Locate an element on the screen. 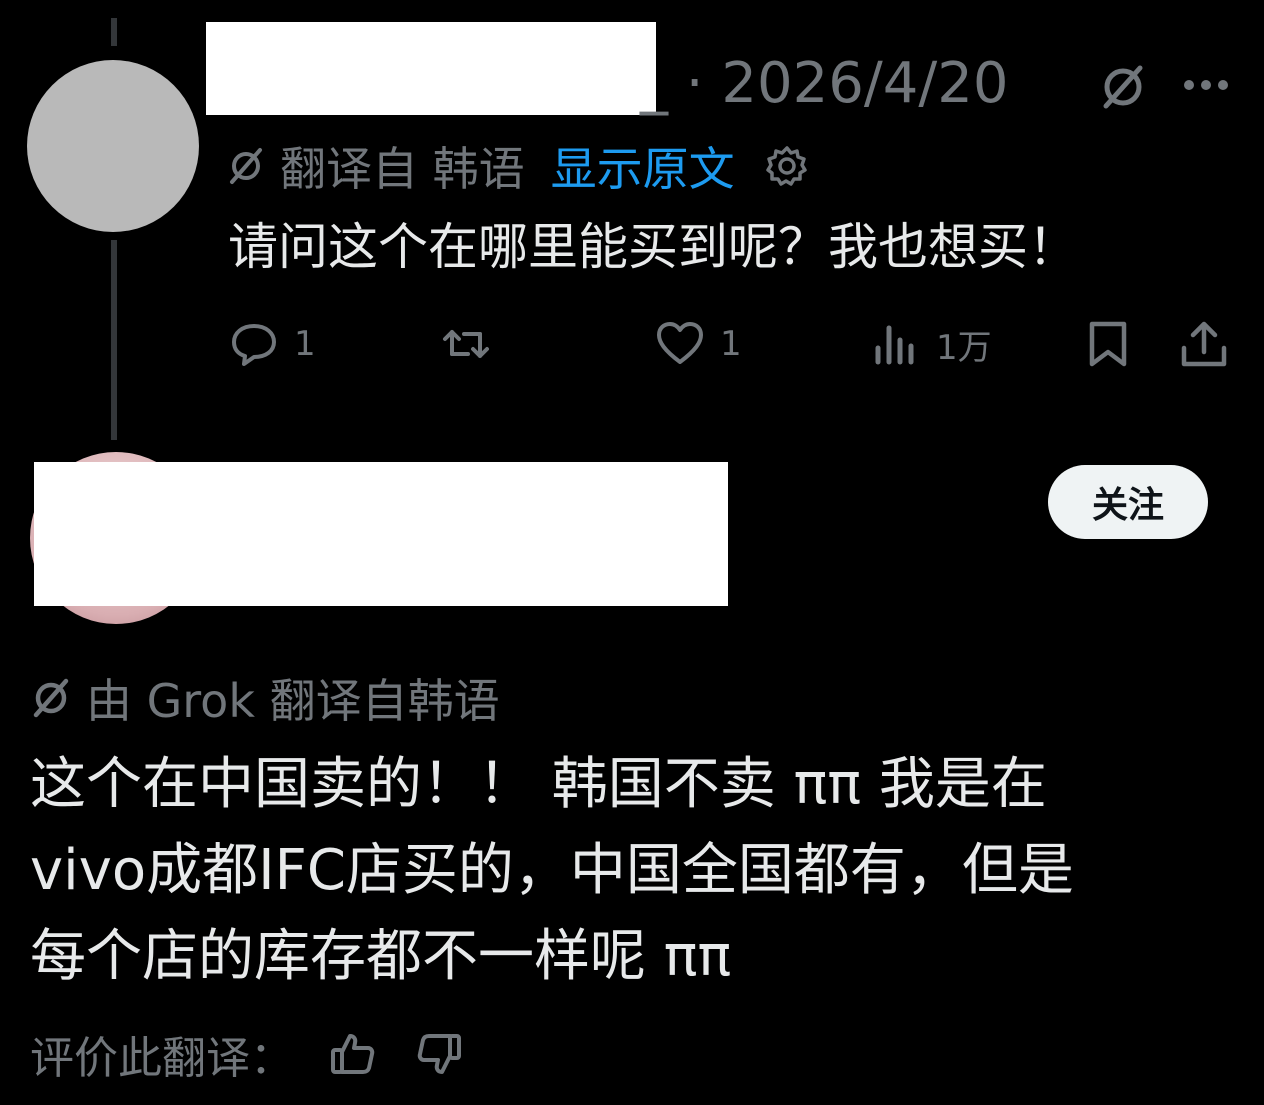  reply-text-line: 每个店的库存都不一样呢 ππ is located at coordinates (381, 956).